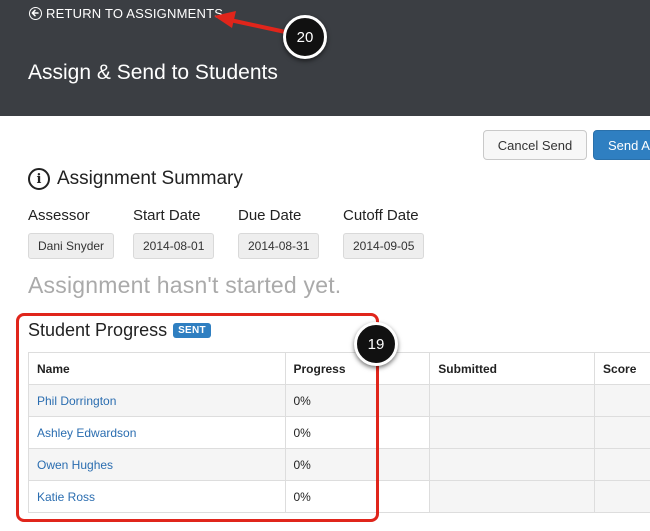 The width and height of the screenshot is (650, 531). What do you see at coordinates (512, 368) in the screenshot?
I see `column-header-submitted: Submitted` at bounding box center [512, 368].